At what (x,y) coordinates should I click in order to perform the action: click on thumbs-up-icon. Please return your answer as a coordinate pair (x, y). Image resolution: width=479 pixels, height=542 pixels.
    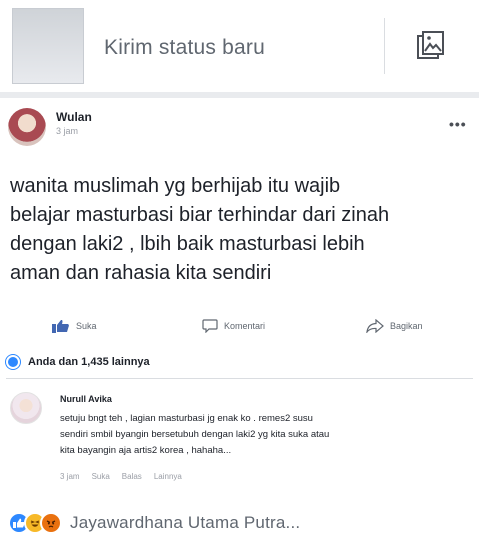
    Looking at the image, I should click on (60, 326).